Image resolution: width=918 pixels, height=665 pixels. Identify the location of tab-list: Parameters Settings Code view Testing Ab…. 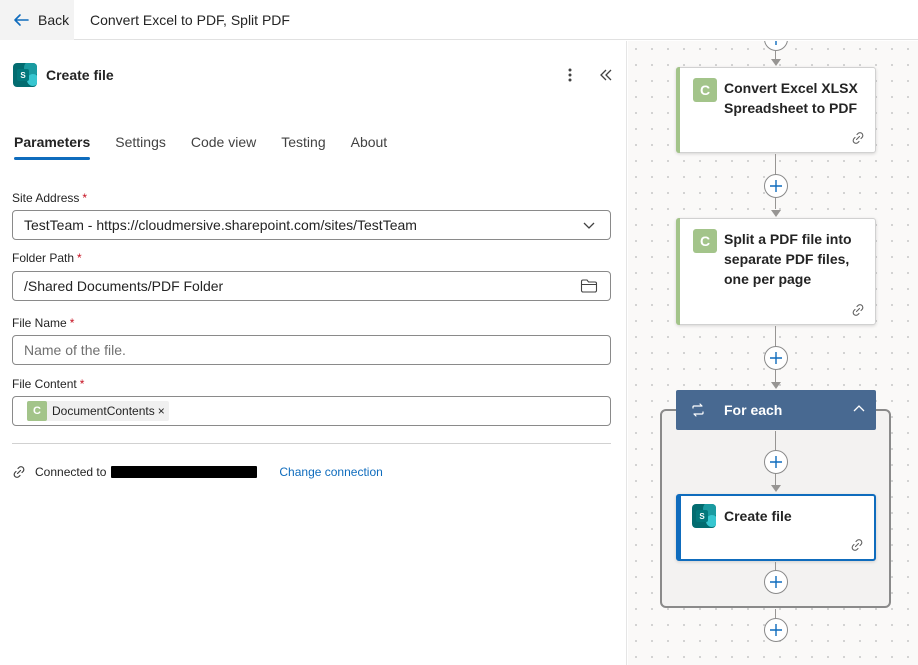
(201, 147).